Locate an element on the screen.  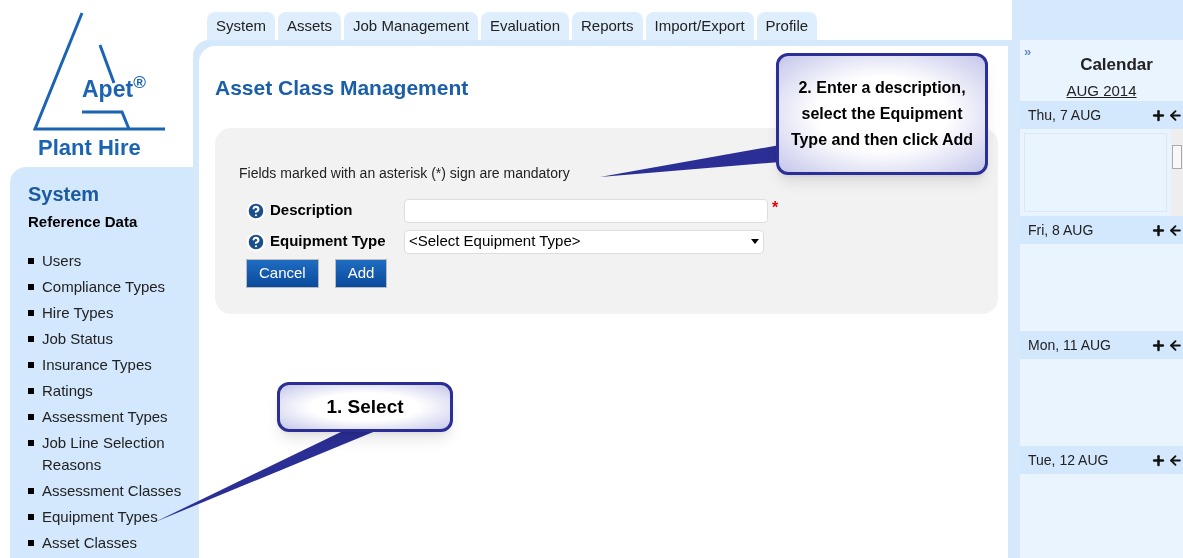
month-link: AUG 2014 is located at coordinates (1101, 90).